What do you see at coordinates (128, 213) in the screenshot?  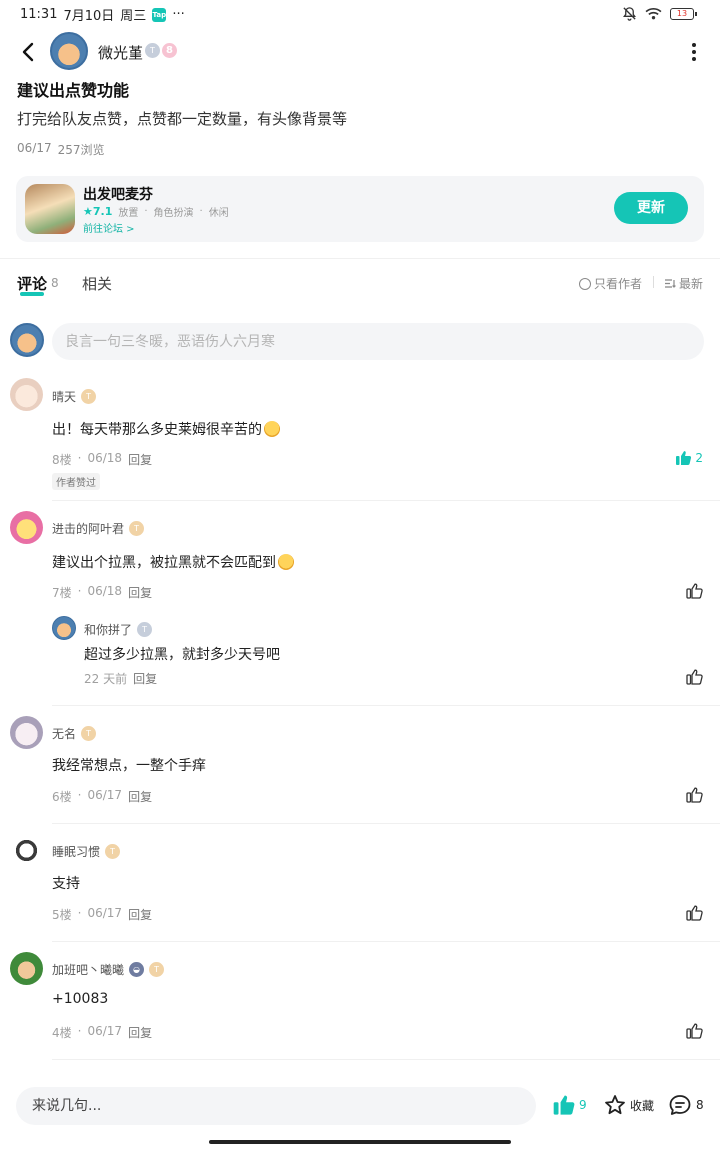 I see `game-tag: 放置` at bounding box center [128, 213].